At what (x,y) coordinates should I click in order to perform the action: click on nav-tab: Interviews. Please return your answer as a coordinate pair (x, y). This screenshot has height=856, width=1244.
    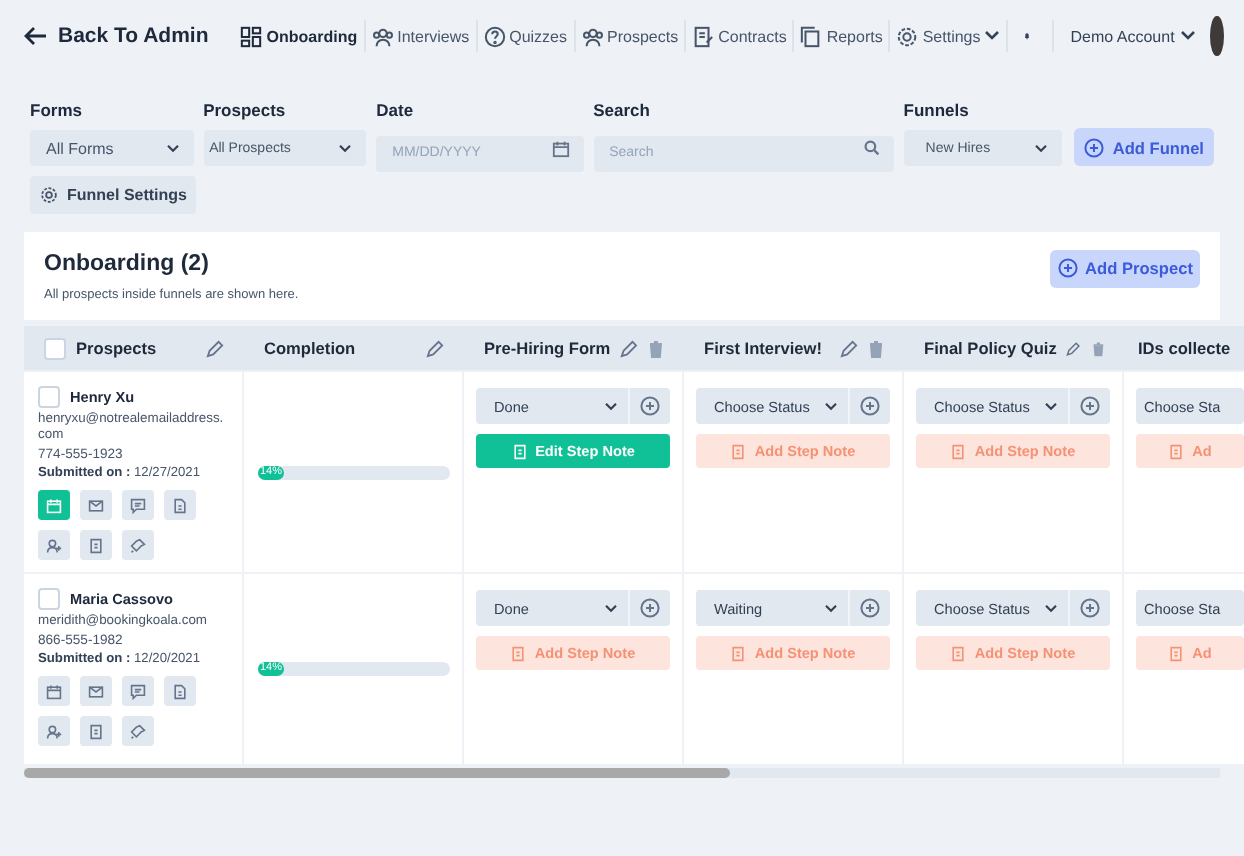
    Looking at the image, I should click on (421, 36).